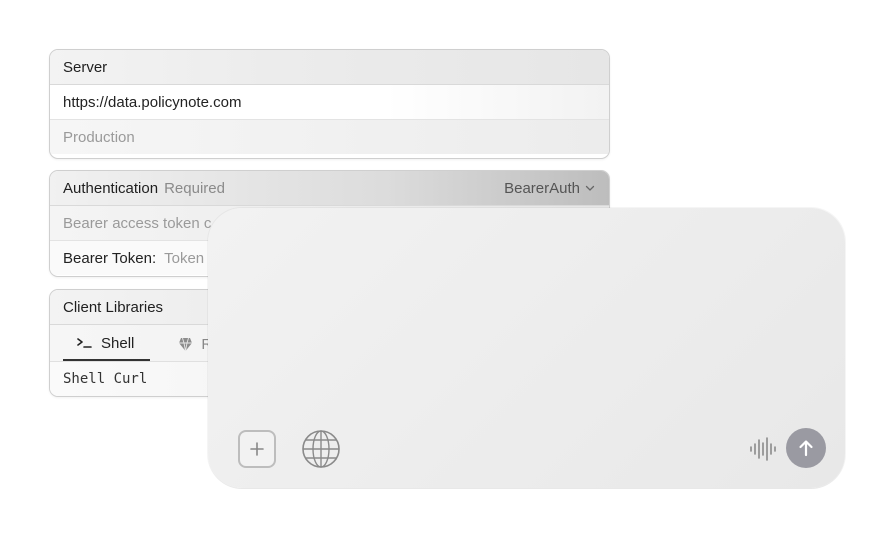  Describe the element at coordinates (184, 258) in the screenshot. I see `bearer-token-input: Token` at that location.